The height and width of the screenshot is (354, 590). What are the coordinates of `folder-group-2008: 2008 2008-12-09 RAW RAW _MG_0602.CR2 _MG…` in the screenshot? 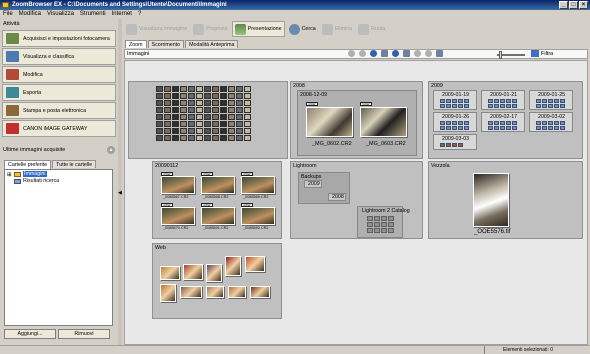 It's located at (356, 120).